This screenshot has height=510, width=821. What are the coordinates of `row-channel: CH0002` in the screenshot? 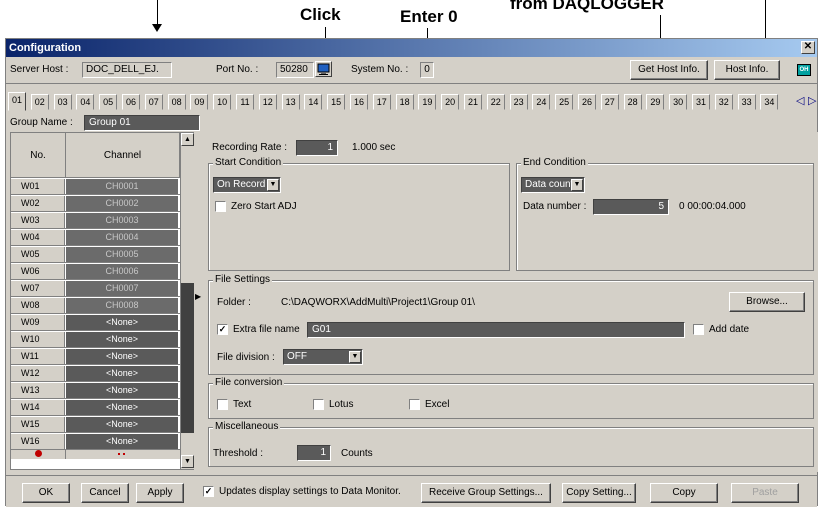 It's located at (122, 203).